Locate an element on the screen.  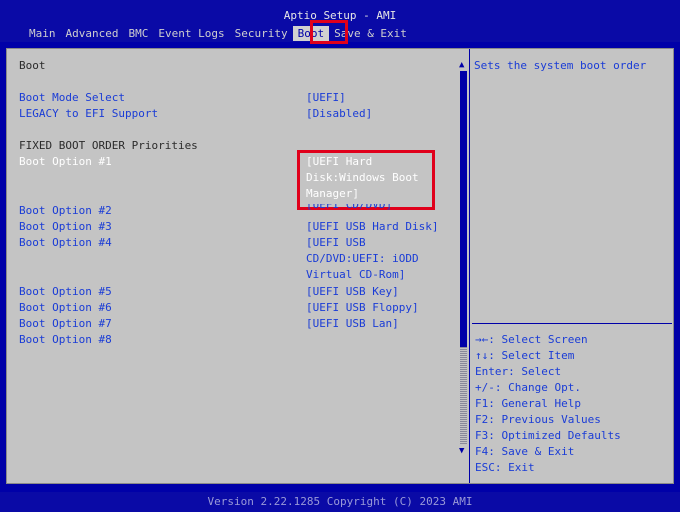
boot-option-3-value: [UEFI USB Hard Disk] is located at coordinates (372, 227).